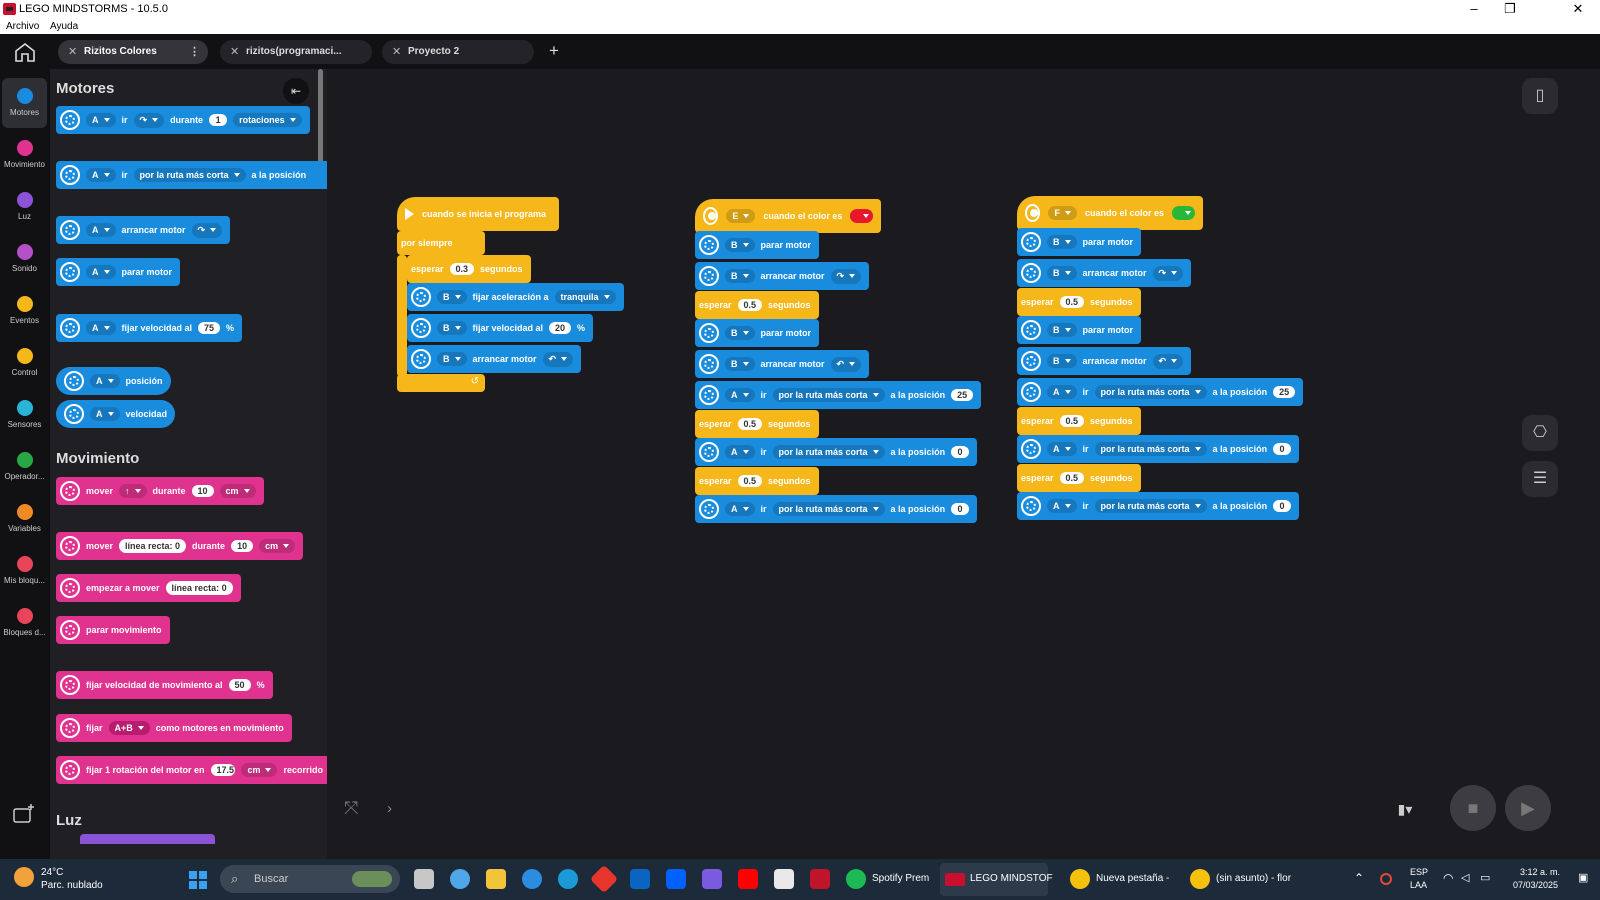  Describe the element at coordinates (496, 879) in the screenshot. I see `file-explorer-icon` at that location.